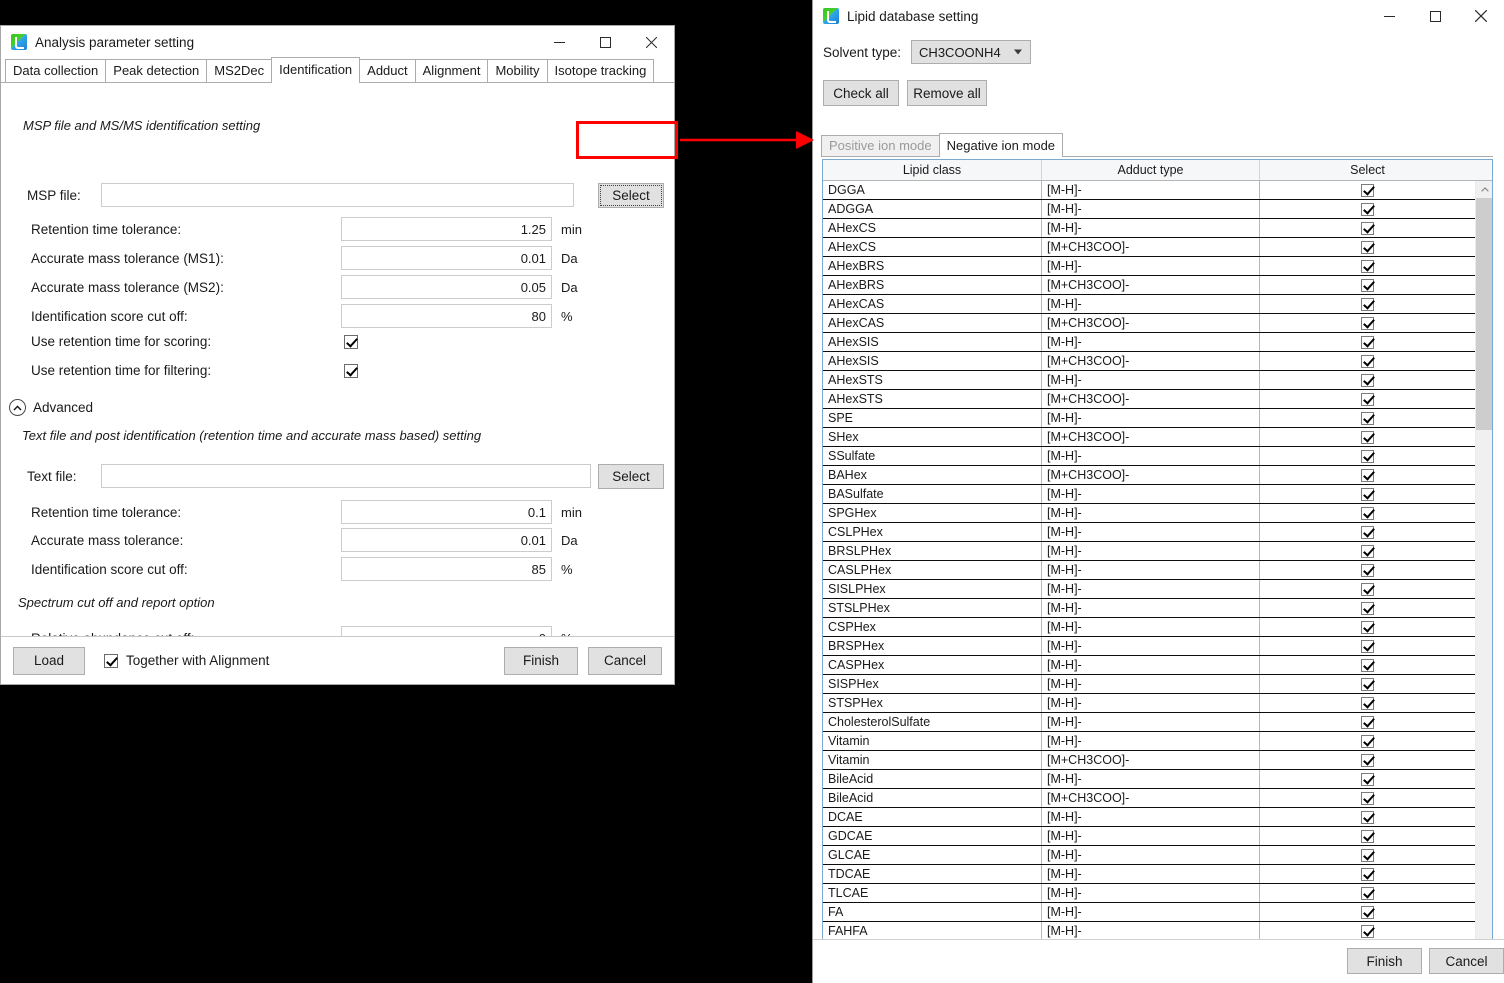  I want to click on load-button: Load, so click(49, 660).